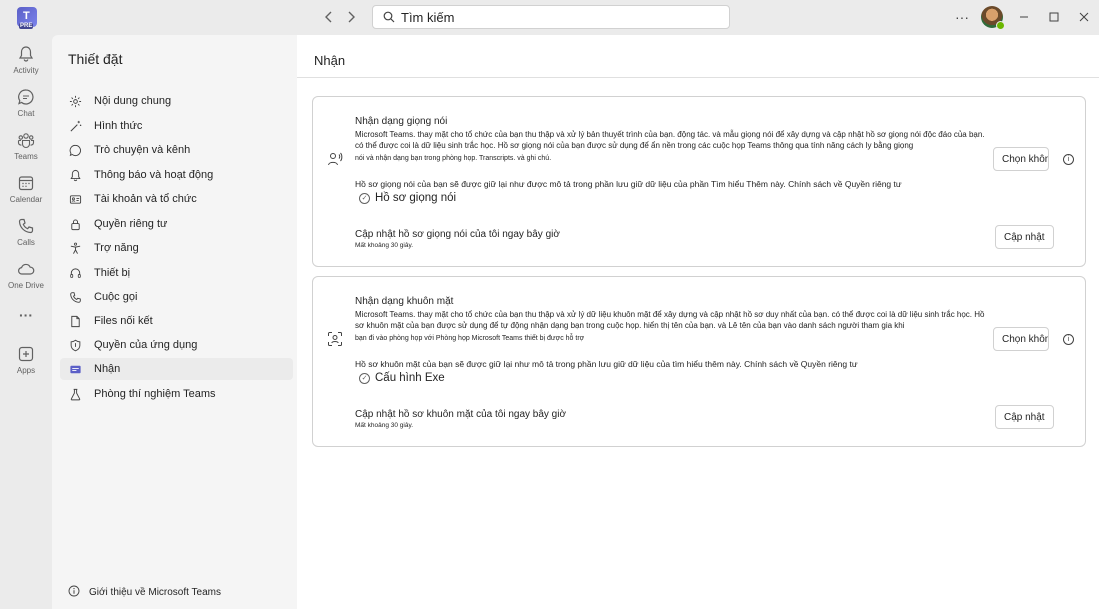 The image size is (1099, 609). Describe the element at coordinates (389, 17) in the screenshot. I see `search-icon` at that location.